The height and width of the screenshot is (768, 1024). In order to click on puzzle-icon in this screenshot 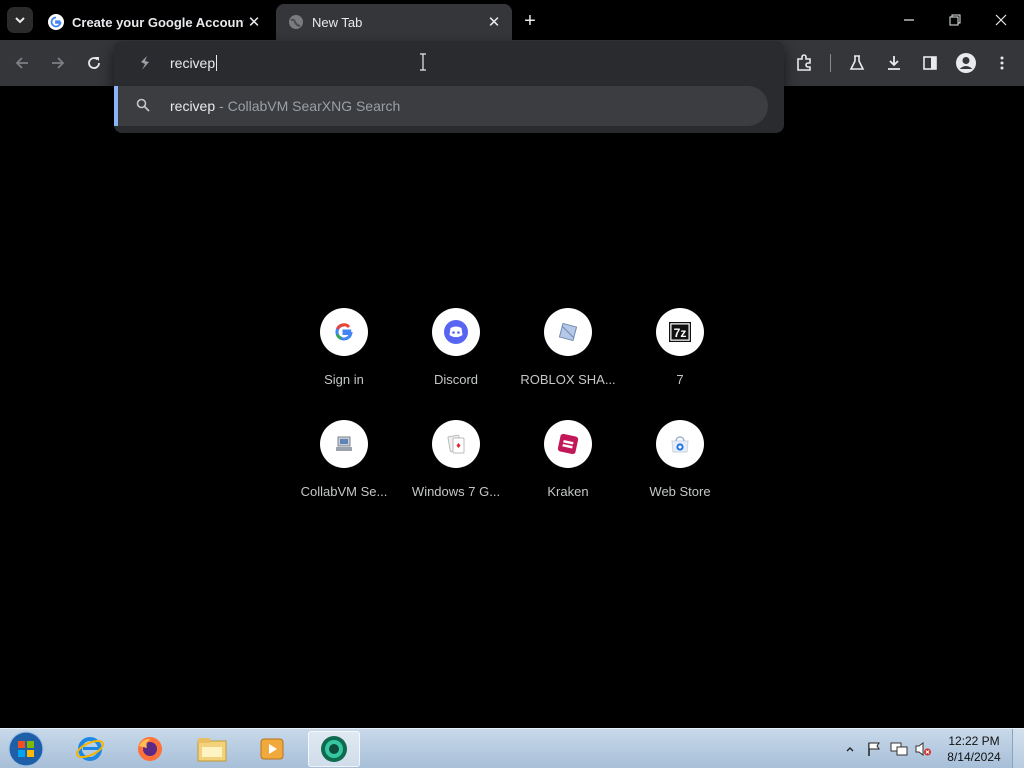, I will do `click(804, 62)`.